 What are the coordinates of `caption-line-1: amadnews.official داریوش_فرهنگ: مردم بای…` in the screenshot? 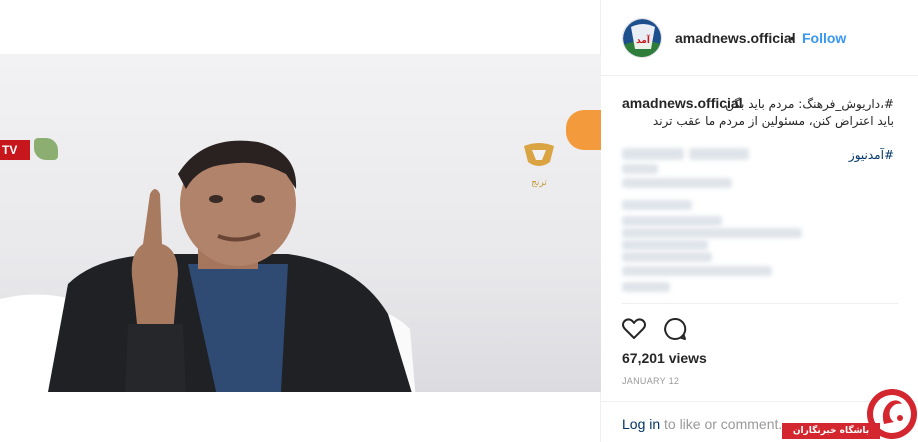 It's located at (758, 103).